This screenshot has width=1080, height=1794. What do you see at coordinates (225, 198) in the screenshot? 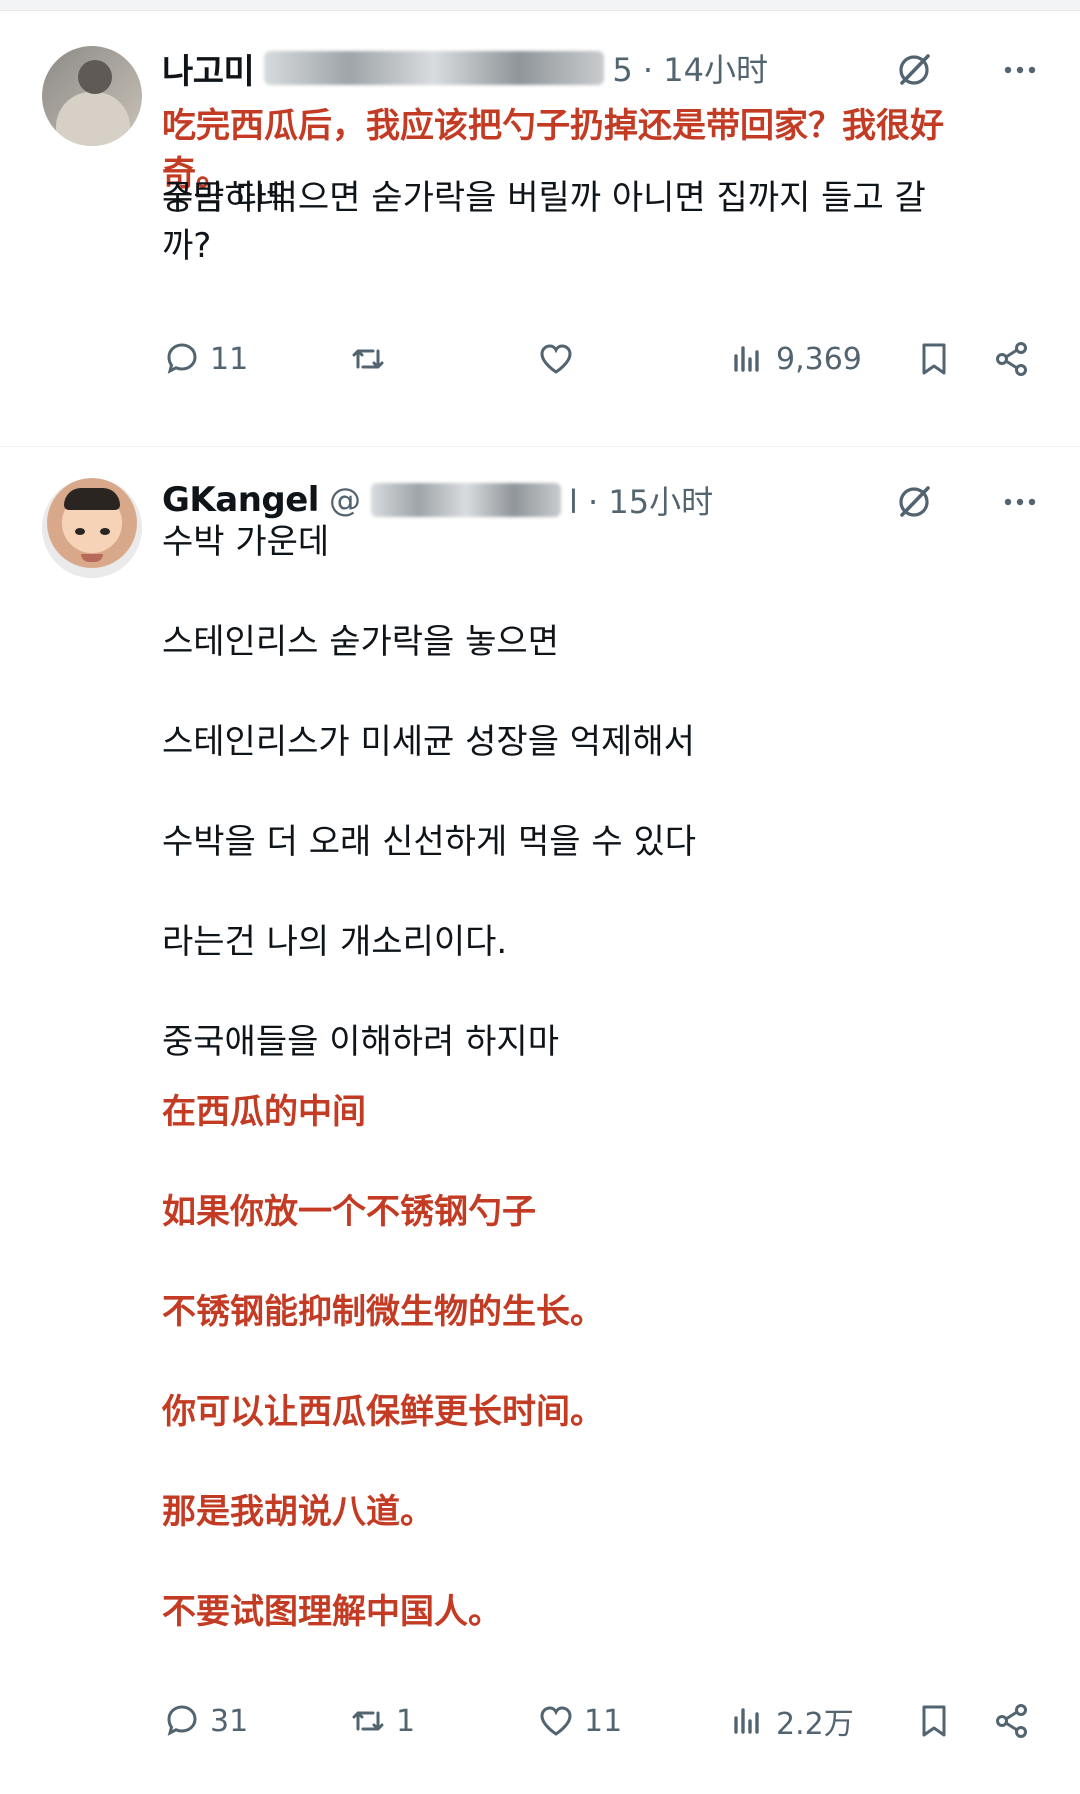
I see `tweet-text-line: 궁금하네` at bounding box center [225, 198].